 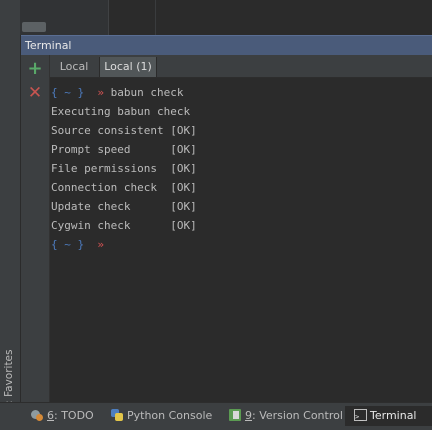 What do you see at coordinates (35, 228) in the screenshot?
I see `terminal-actions-toolbar: + ✕` at bounding box center [35, 228].